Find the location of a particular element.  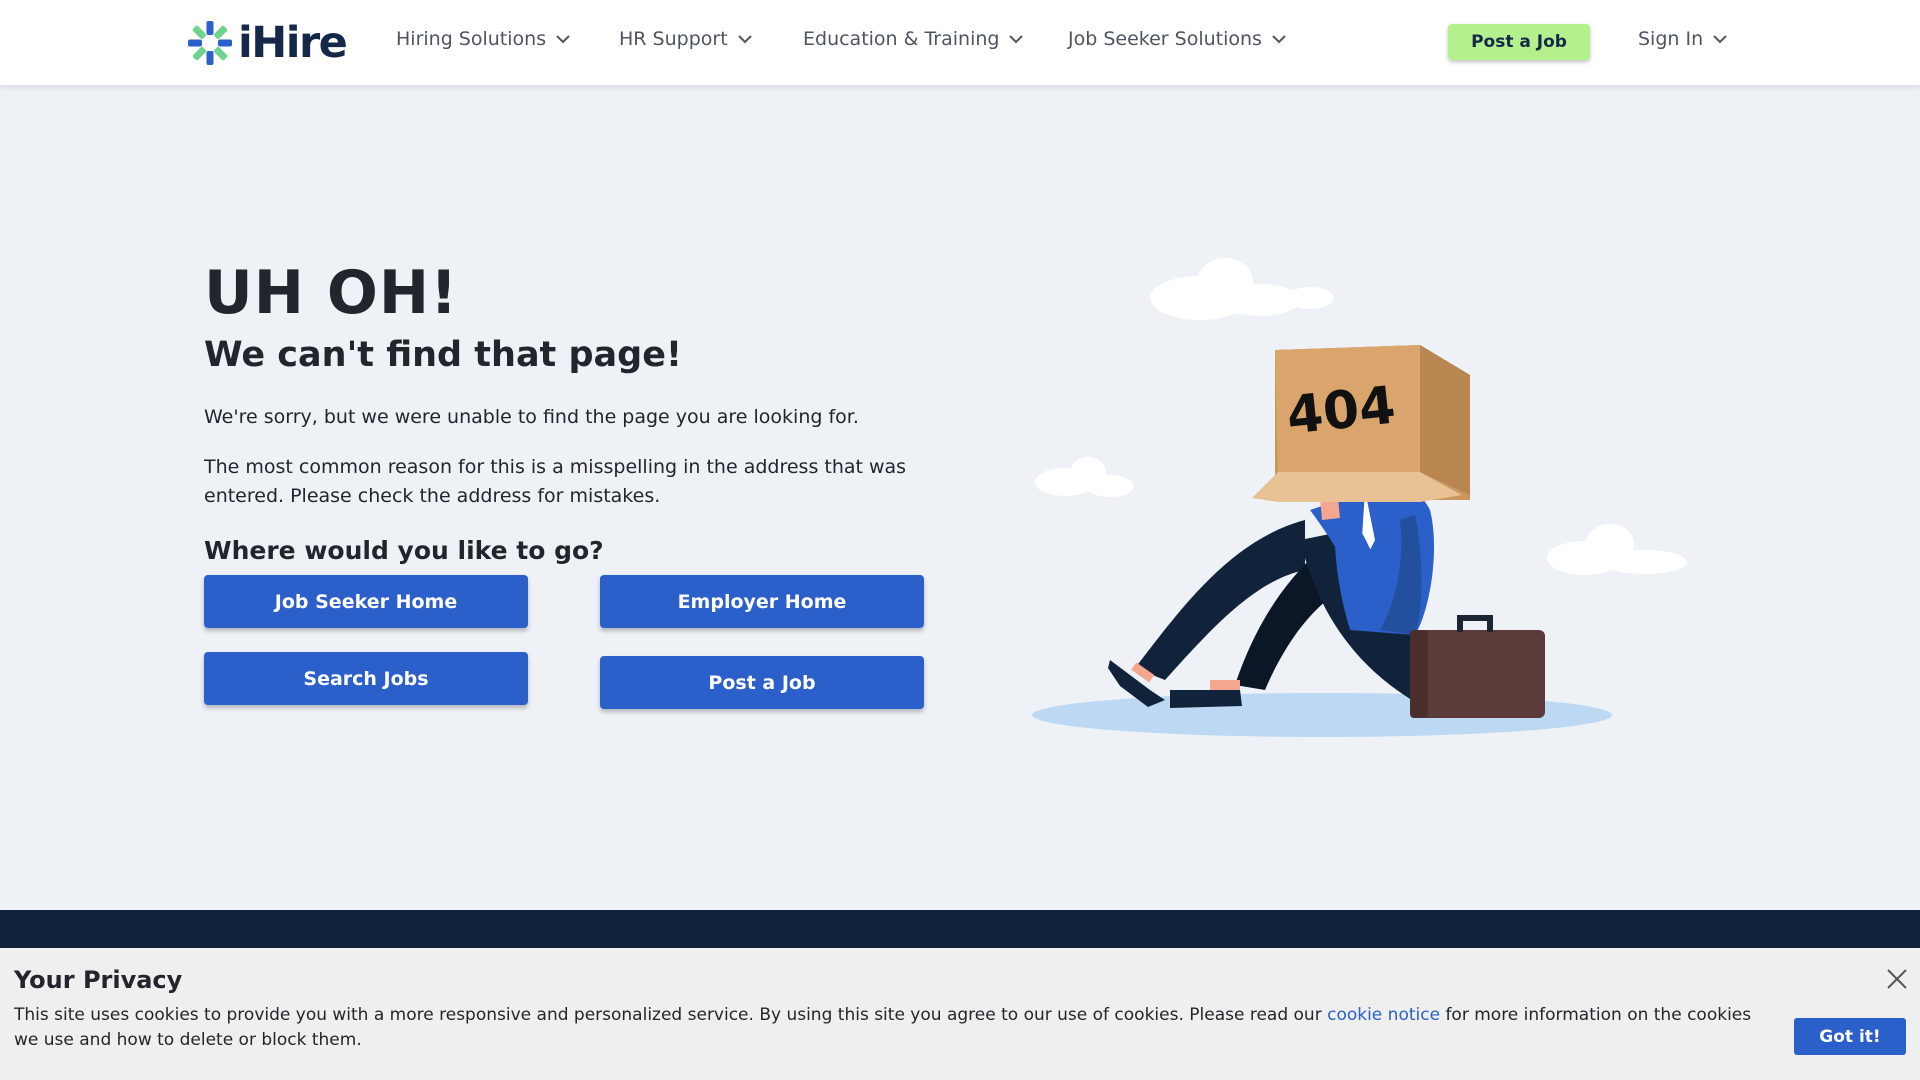

nav-label: Hiring Solutions is located at coordinates (471, 39).